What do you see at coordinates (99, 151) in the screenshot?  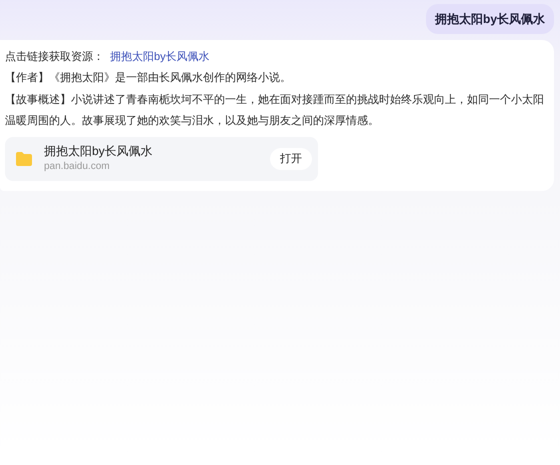 I see `resource-title: 拥抱太阳by长风佩水` at bounding box center [99, 151].